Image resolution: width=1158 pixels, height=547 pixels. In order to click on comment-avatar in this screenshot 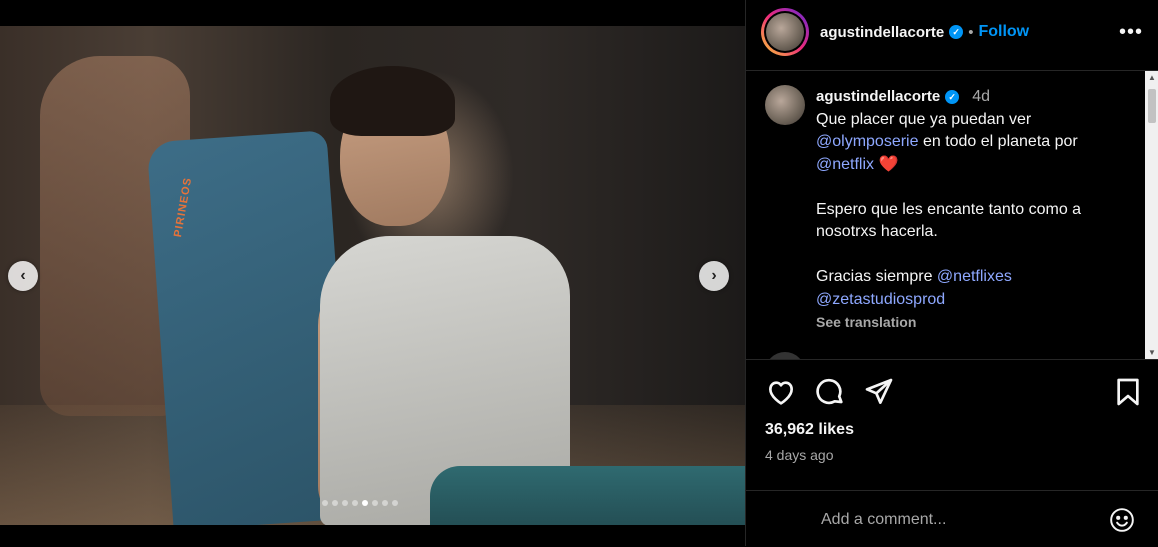, I will do `click(785, 355)`.